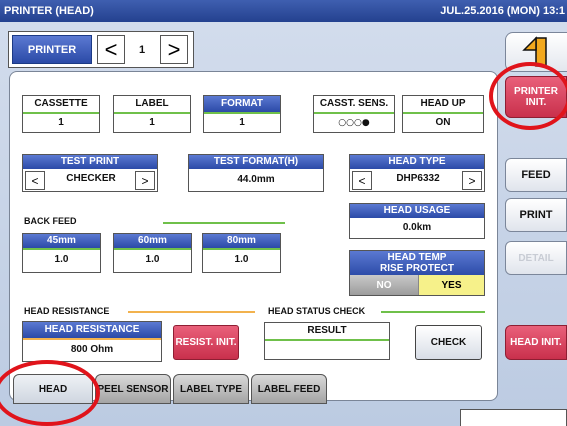  Describe the element at coordinates (354, 114) in the screenshot. I see `cassette-sensor-box: CASST. SENS. ○○○●` at that location.